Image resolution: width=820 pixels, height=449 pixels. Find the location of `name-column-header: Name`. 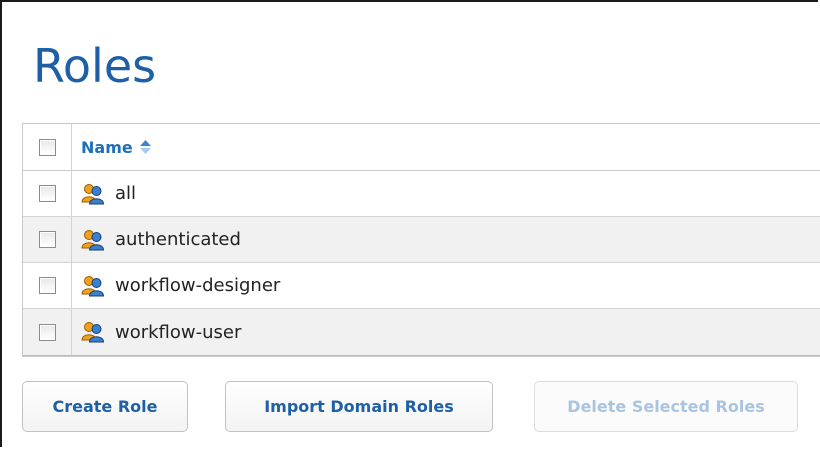

name-column-header: Name is located at coordinates (446, 147).